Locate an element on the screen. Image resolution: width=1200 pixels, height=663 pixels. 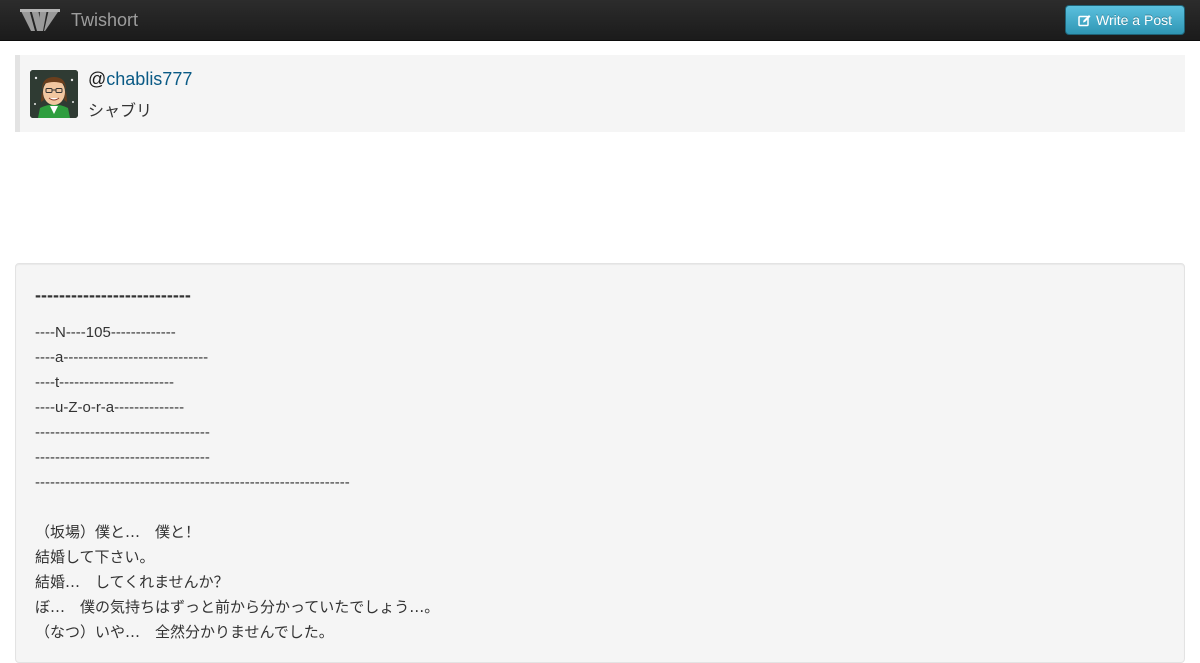
user-handle-link: @chablis777 is located at coordinates (140, 79).